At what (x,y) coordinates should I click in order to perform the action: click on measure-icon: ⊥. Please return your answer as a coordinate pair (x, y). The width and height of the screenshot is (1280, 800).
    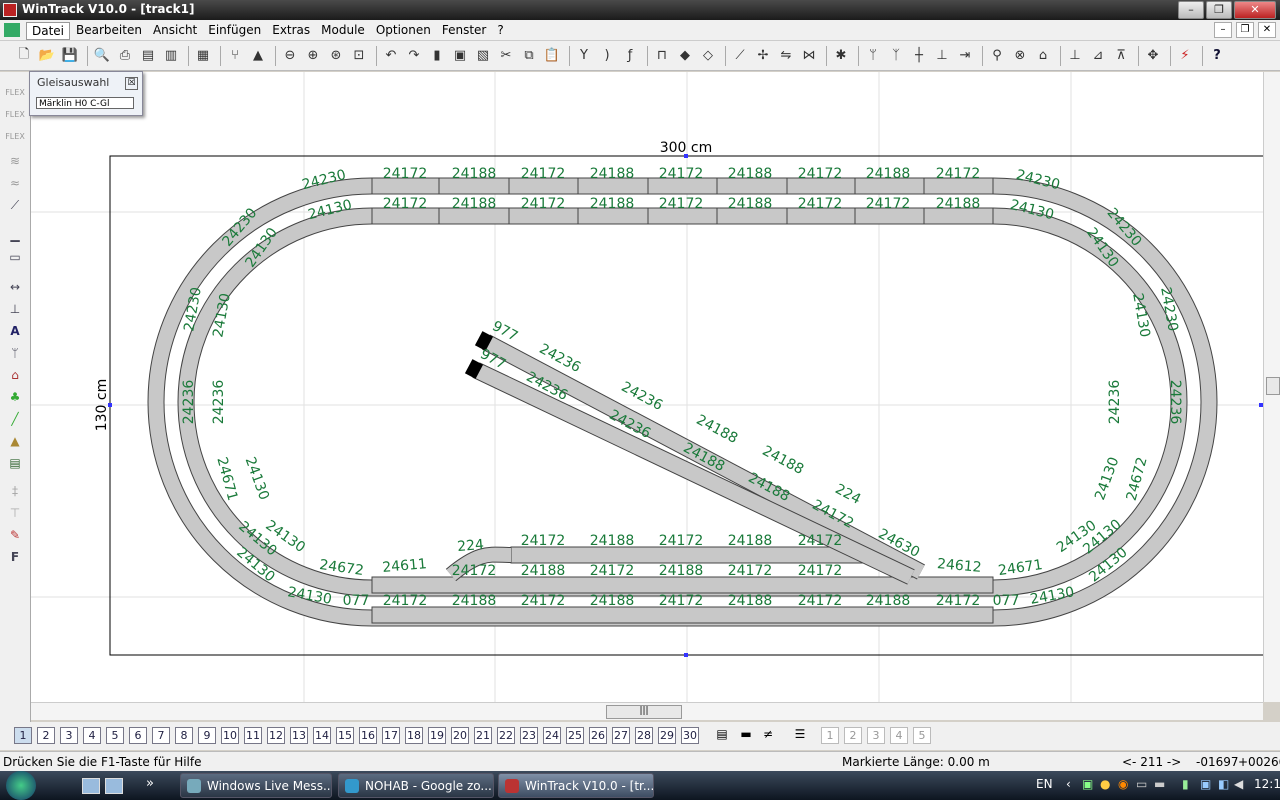
    Looking at the image, I should click on (942, 56).